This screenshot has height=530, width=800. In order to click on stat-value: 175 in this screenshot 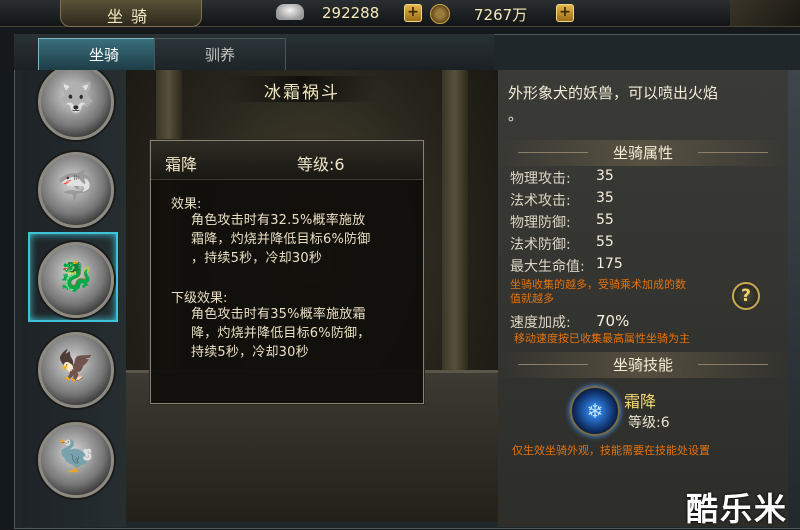, I will do `click(609, 264)`.